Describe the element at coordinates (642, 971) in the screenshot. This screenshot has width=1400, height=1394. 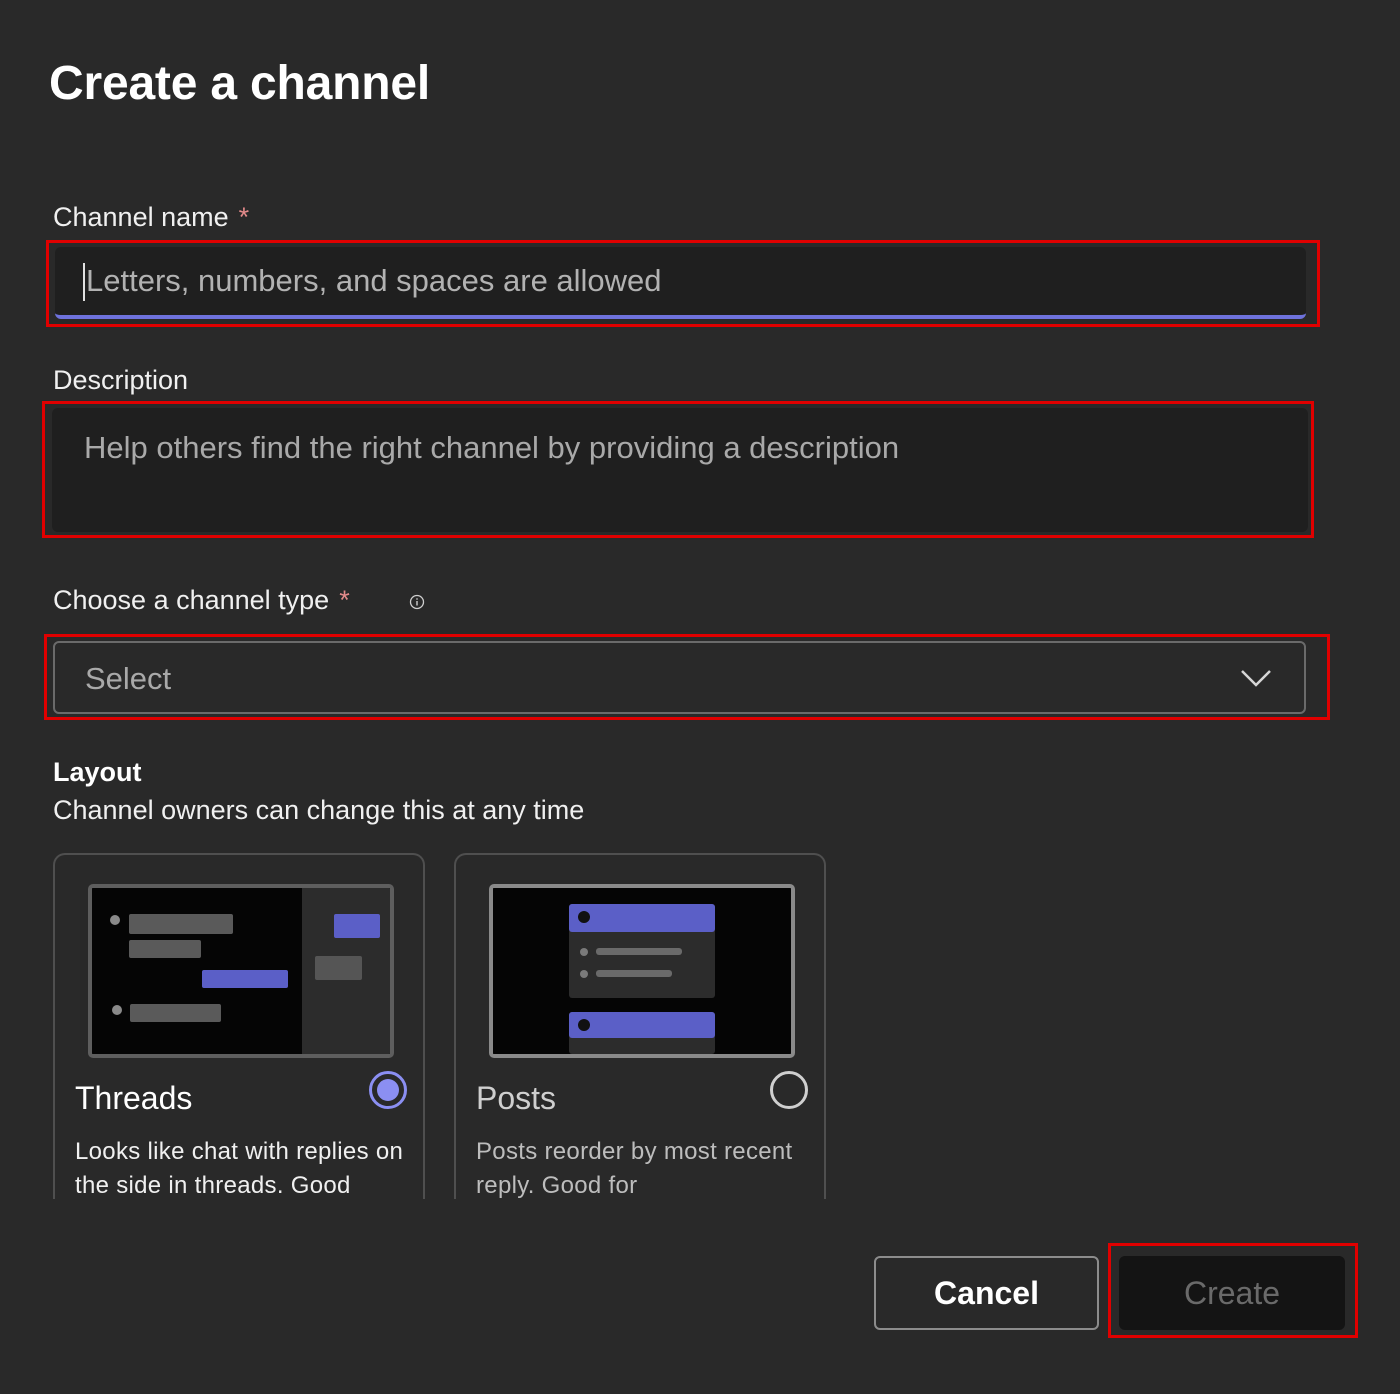
I see `posts-preview-illustration` at that location.